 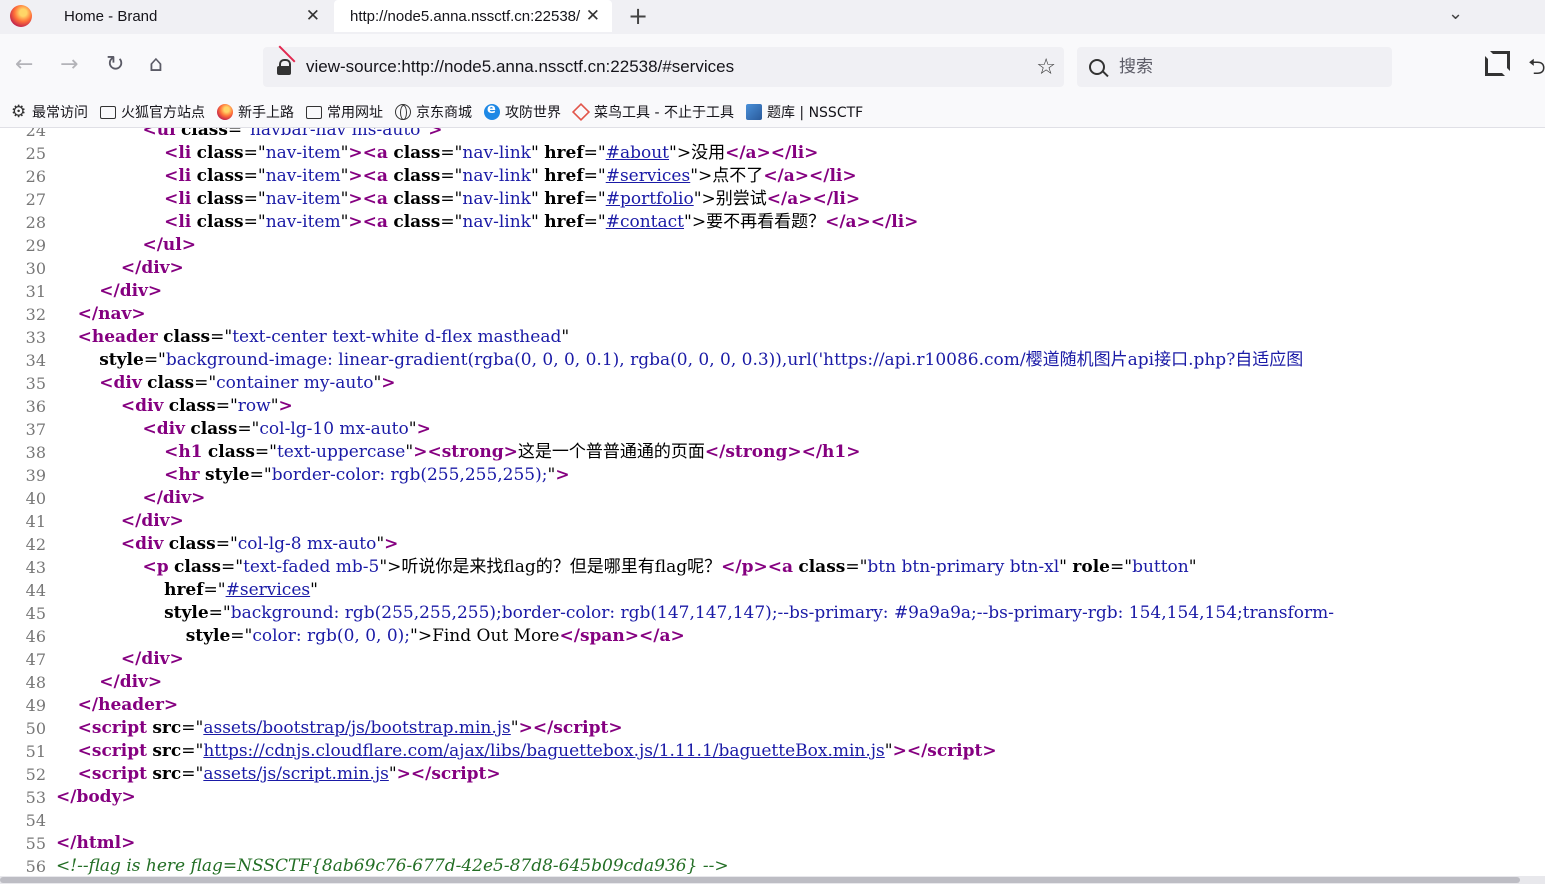 What do you see at coordinates (1455, 13) in the screenshot?
I see `chevron-down-icon: ⌄` at bounding box center [1455, 13].